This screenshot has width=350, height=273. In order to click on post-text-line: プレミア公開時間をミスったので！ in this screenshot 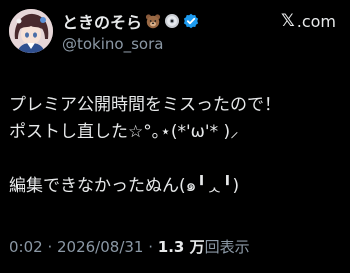, I will do `click(145, 105)`.